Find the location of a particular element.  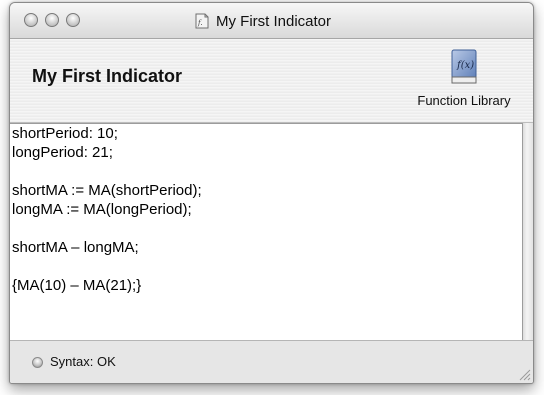

function-book-icon: f(x) is located at coordinates (464, 66).